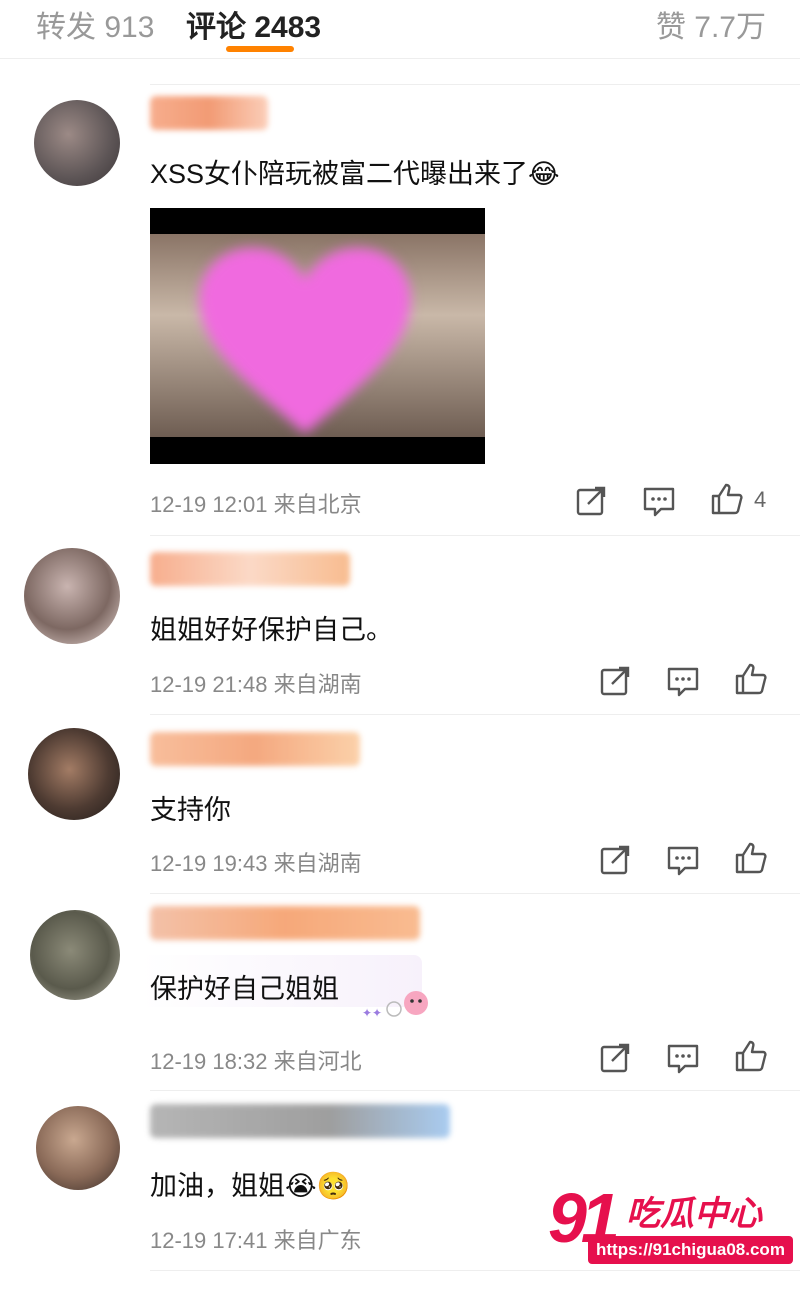  I want to click on tab-comments: 评论 2483, so click(253, 24).